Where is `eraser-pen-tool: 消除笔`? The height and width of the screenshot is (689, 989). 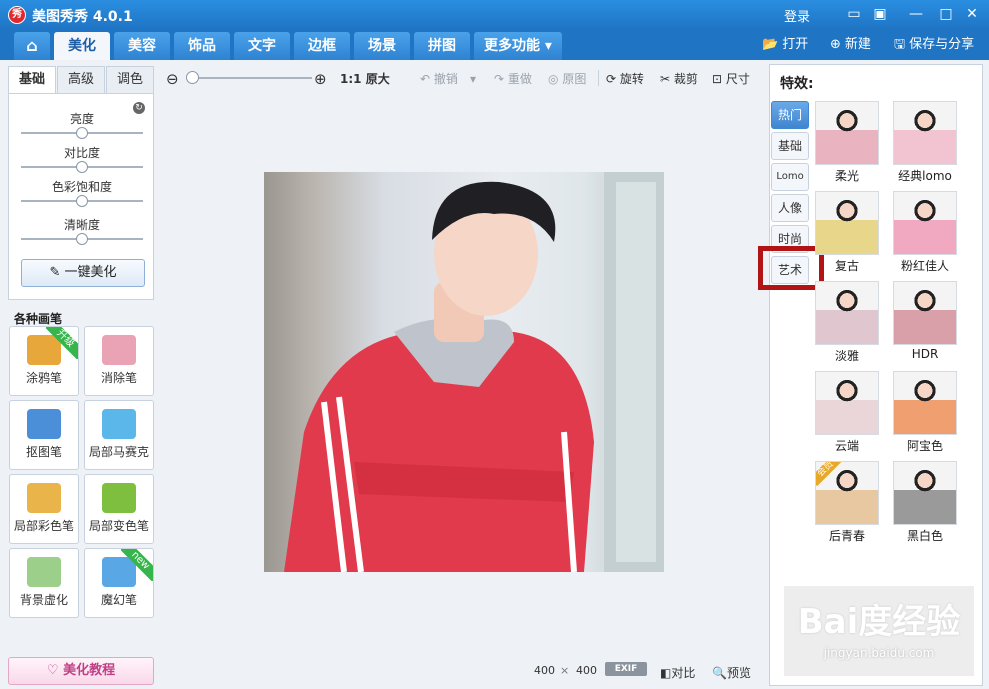 eraser-pen-tool: 消除笔 is located at coordinates (119, 361).